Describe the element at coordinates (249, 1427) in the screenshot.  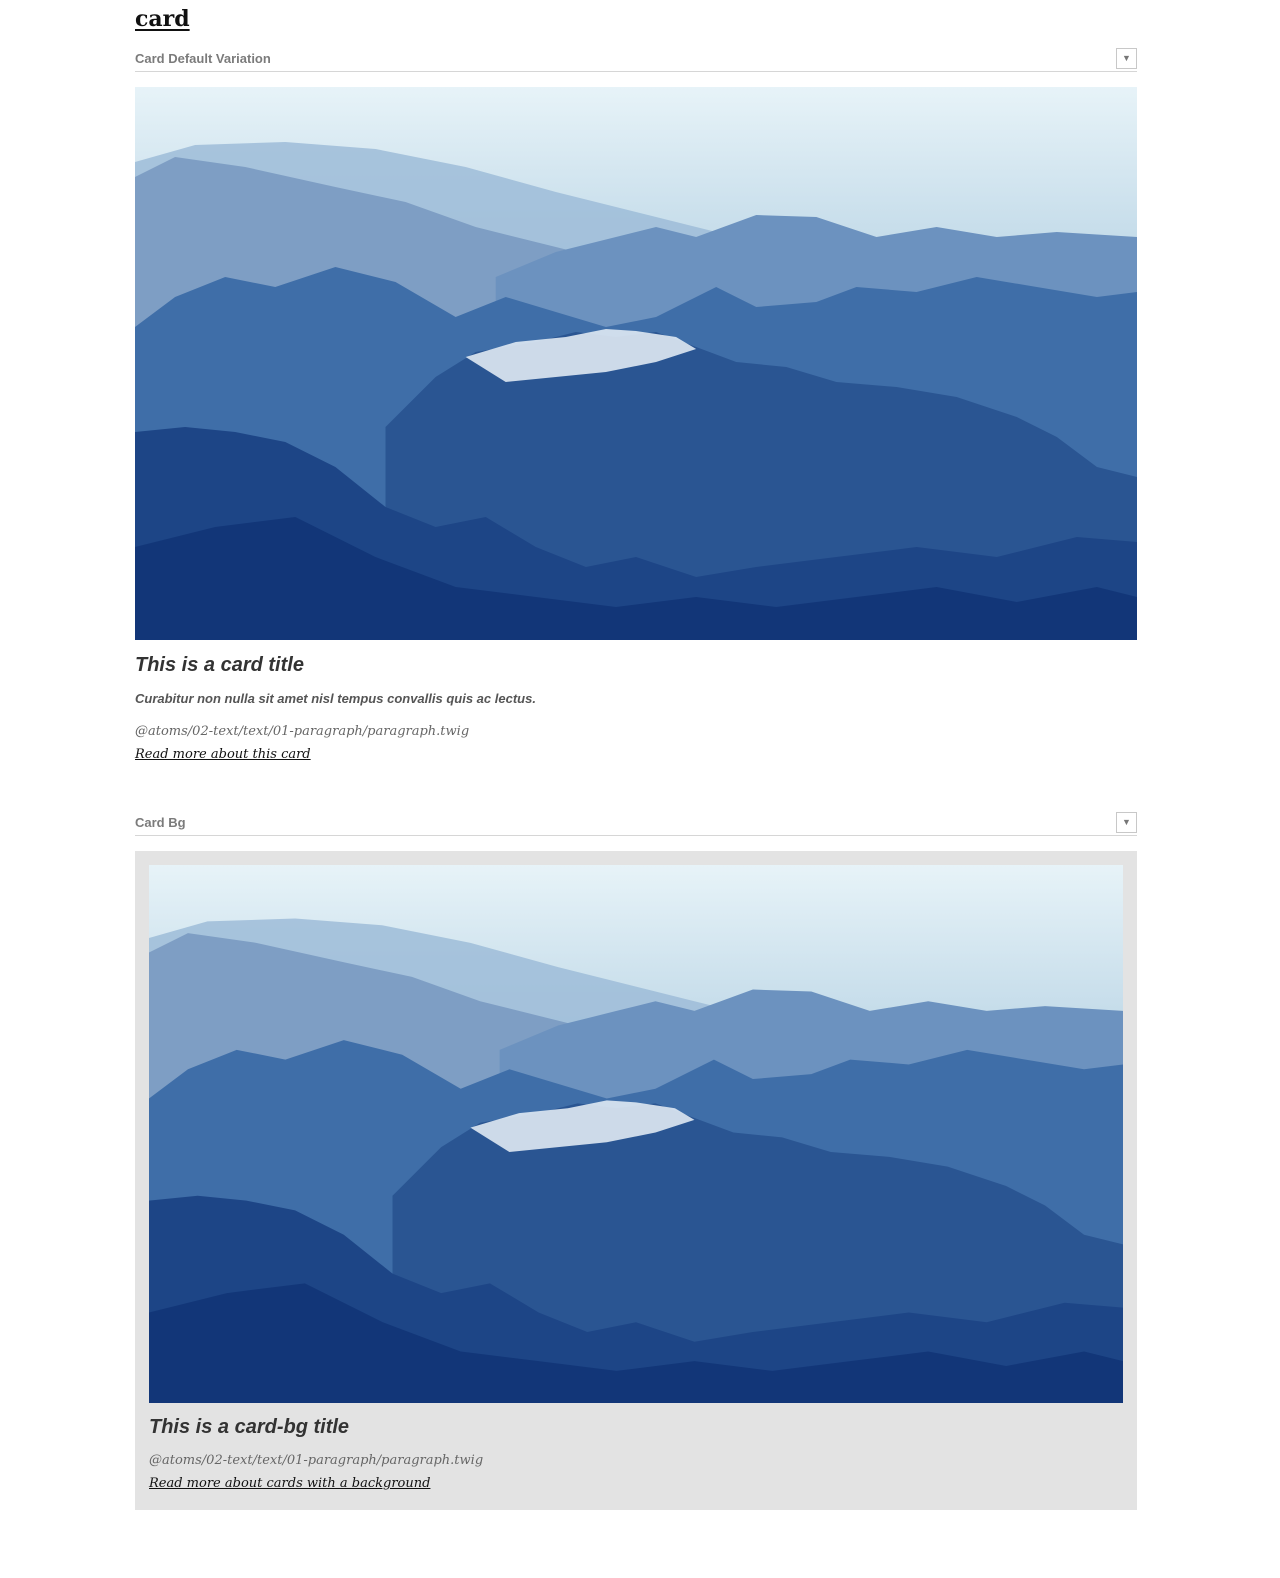
I see `card-bg-title: This is a card-bg title` at that location.